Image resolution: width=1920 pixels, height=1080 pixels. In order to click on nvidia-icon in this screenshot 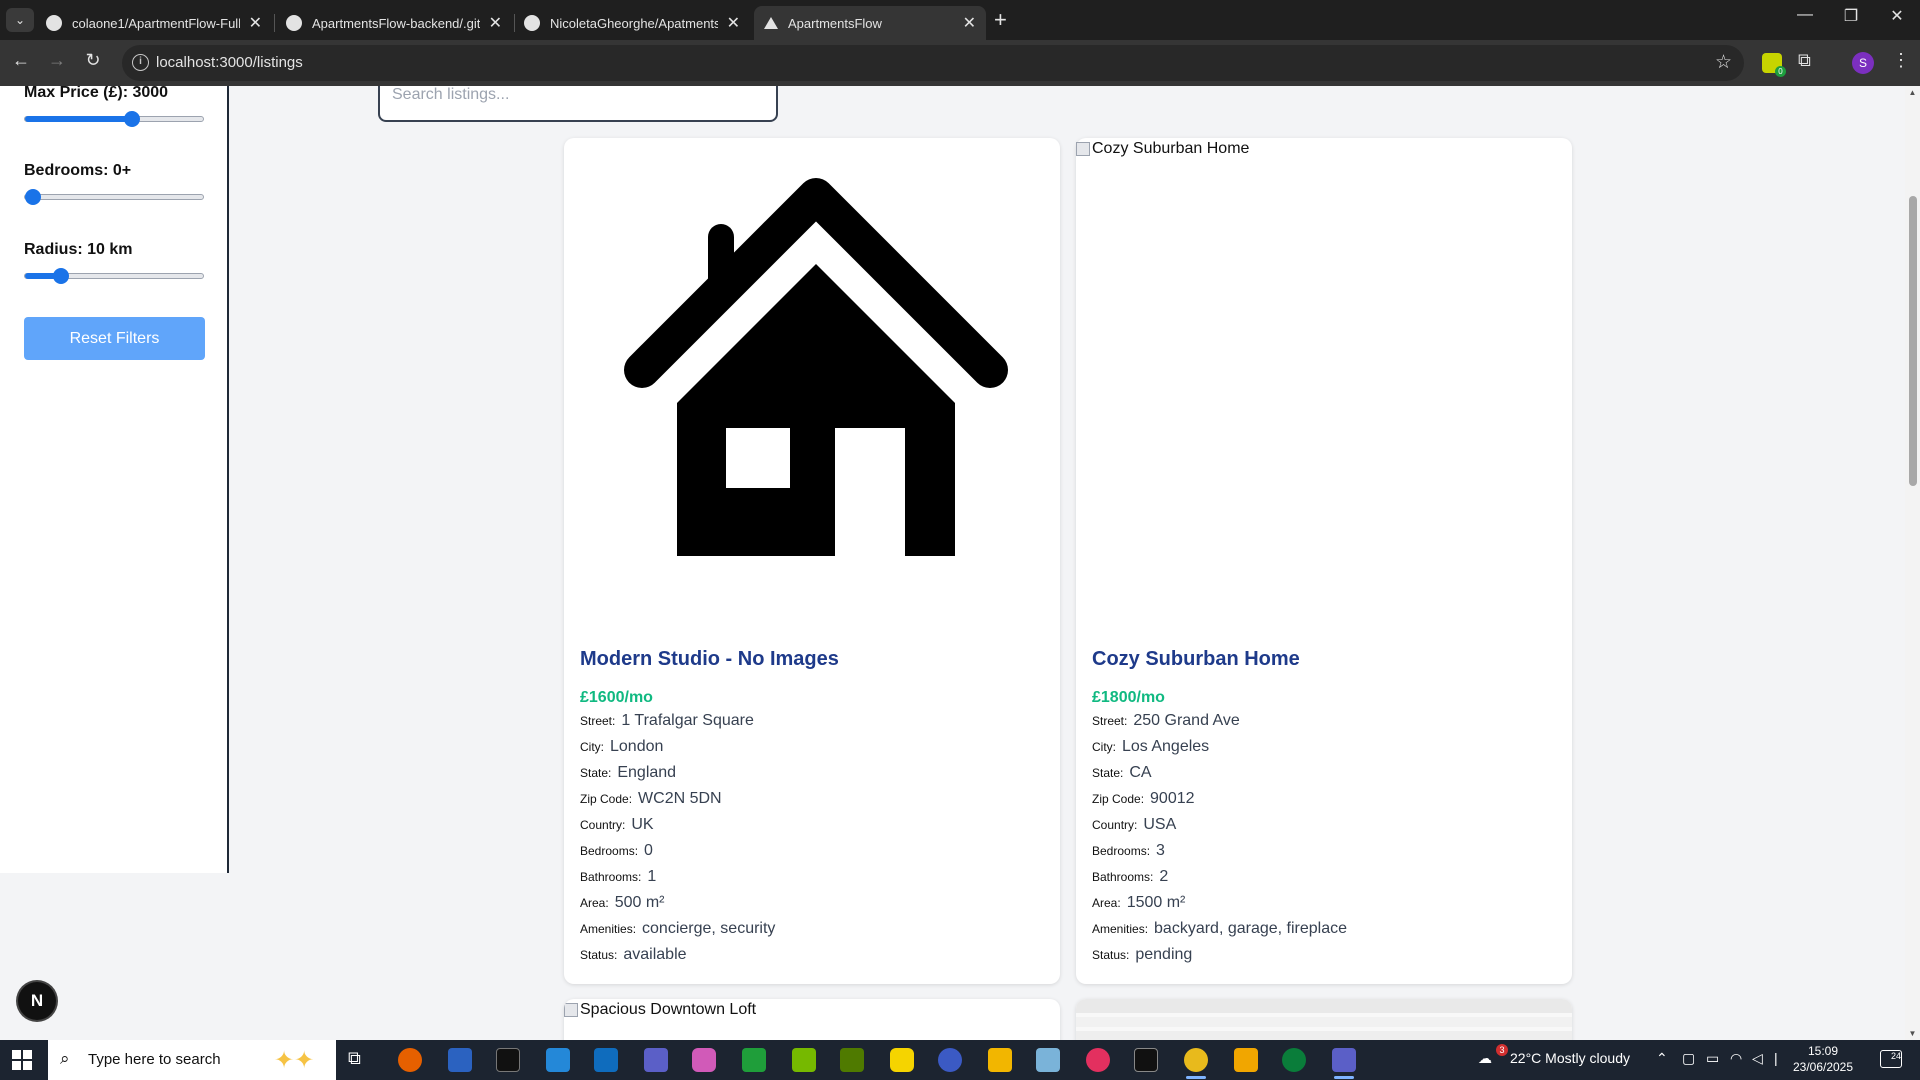, I will do `click(804, 1060)`.